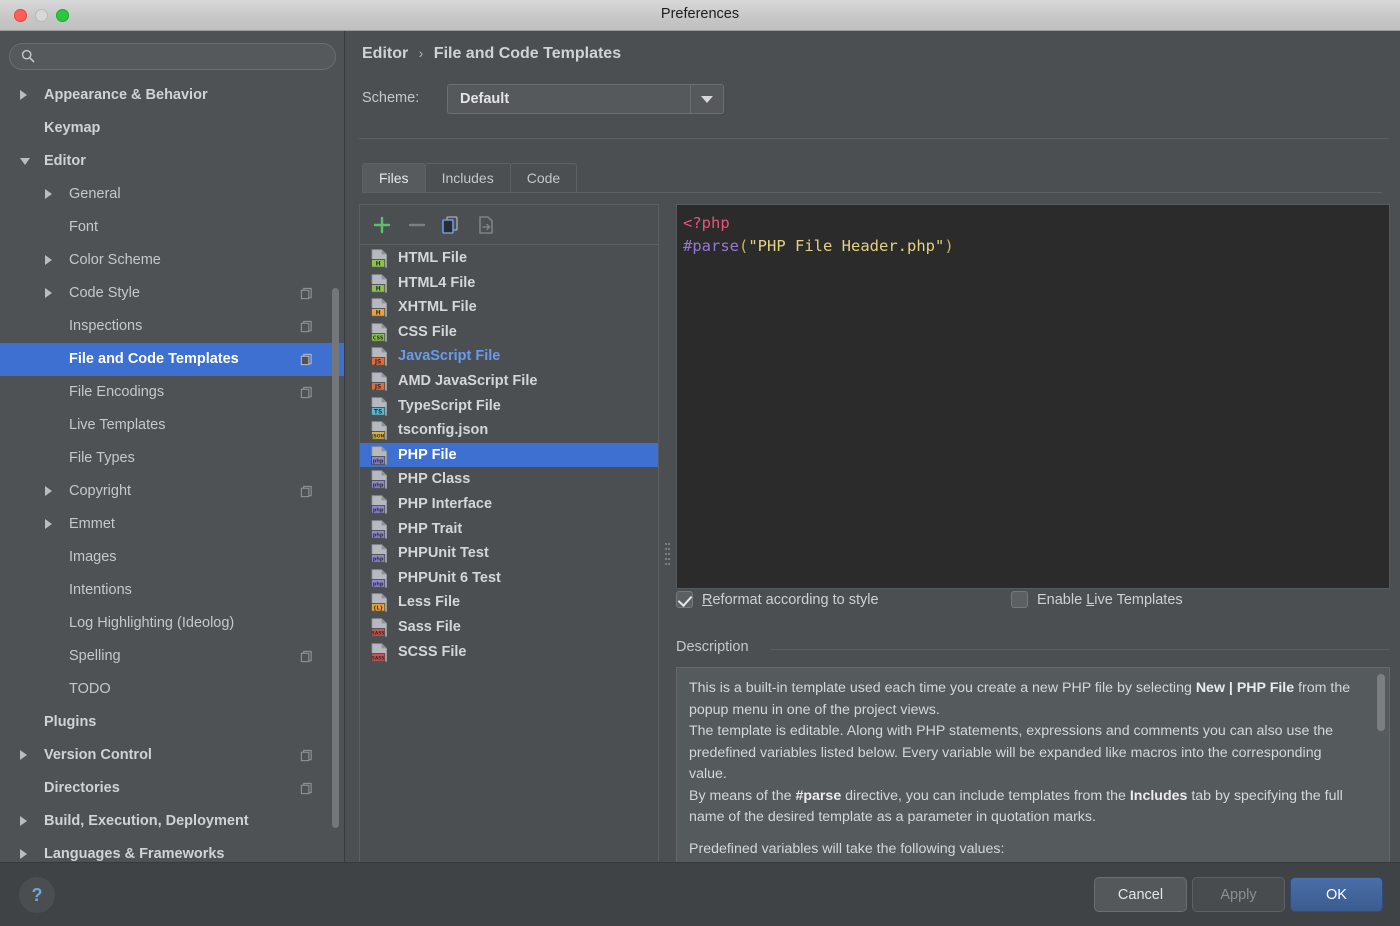 The height and width of the screenshot is (926, 1400). What do you see at coordinates (585, 99) in the screenshot?
I see `scheme-select: Default` at bounding box center [585, 99].